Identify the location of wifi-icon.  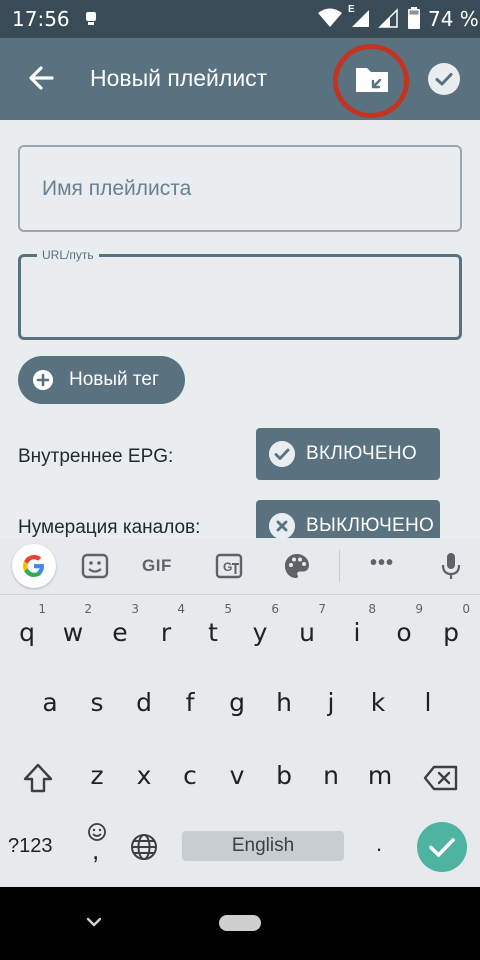
(330, 17).